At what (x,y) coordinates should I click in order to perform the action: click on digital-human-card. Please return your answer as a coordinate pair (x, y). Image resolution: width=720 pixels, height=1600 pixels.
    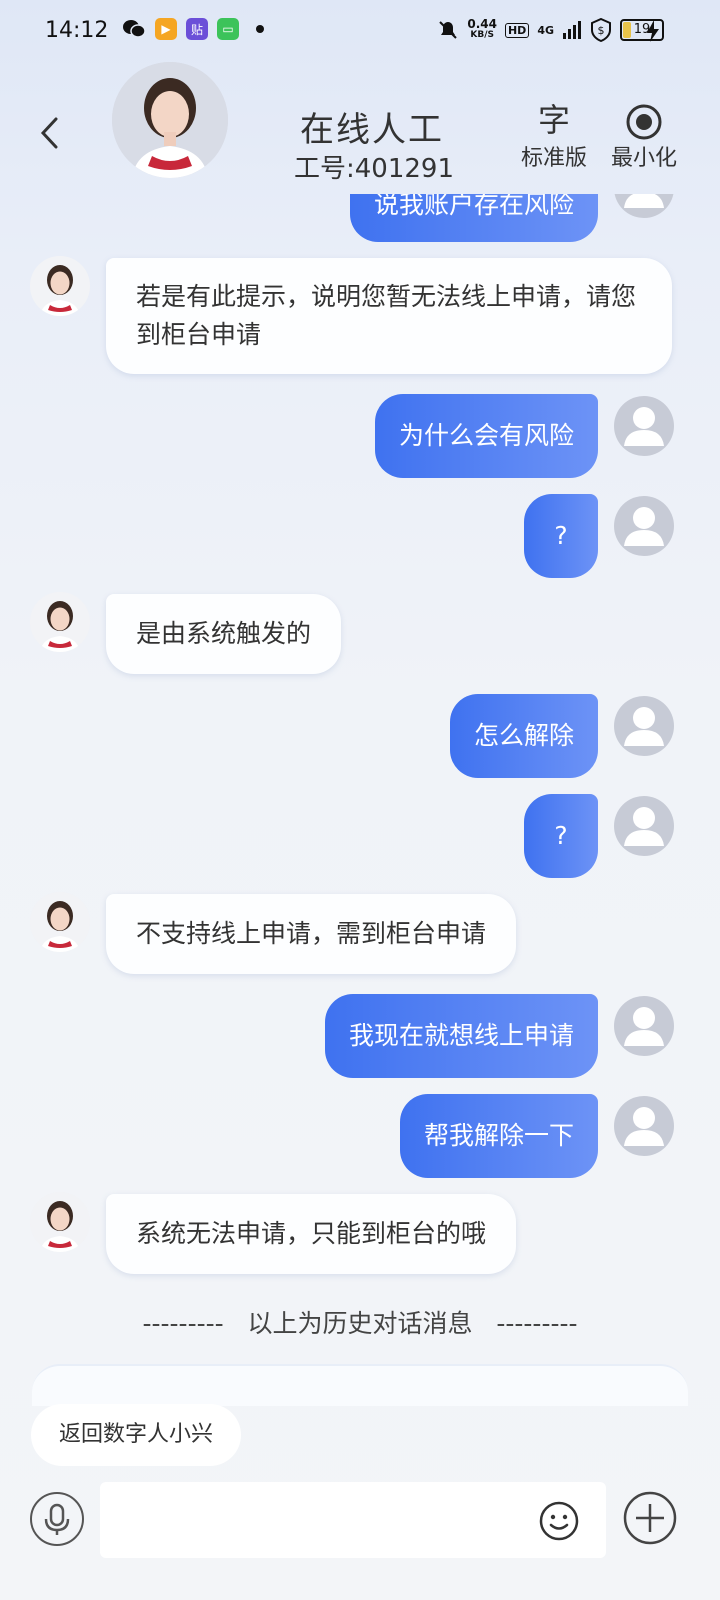
    Looking at the image, I should click on (360, 1385).